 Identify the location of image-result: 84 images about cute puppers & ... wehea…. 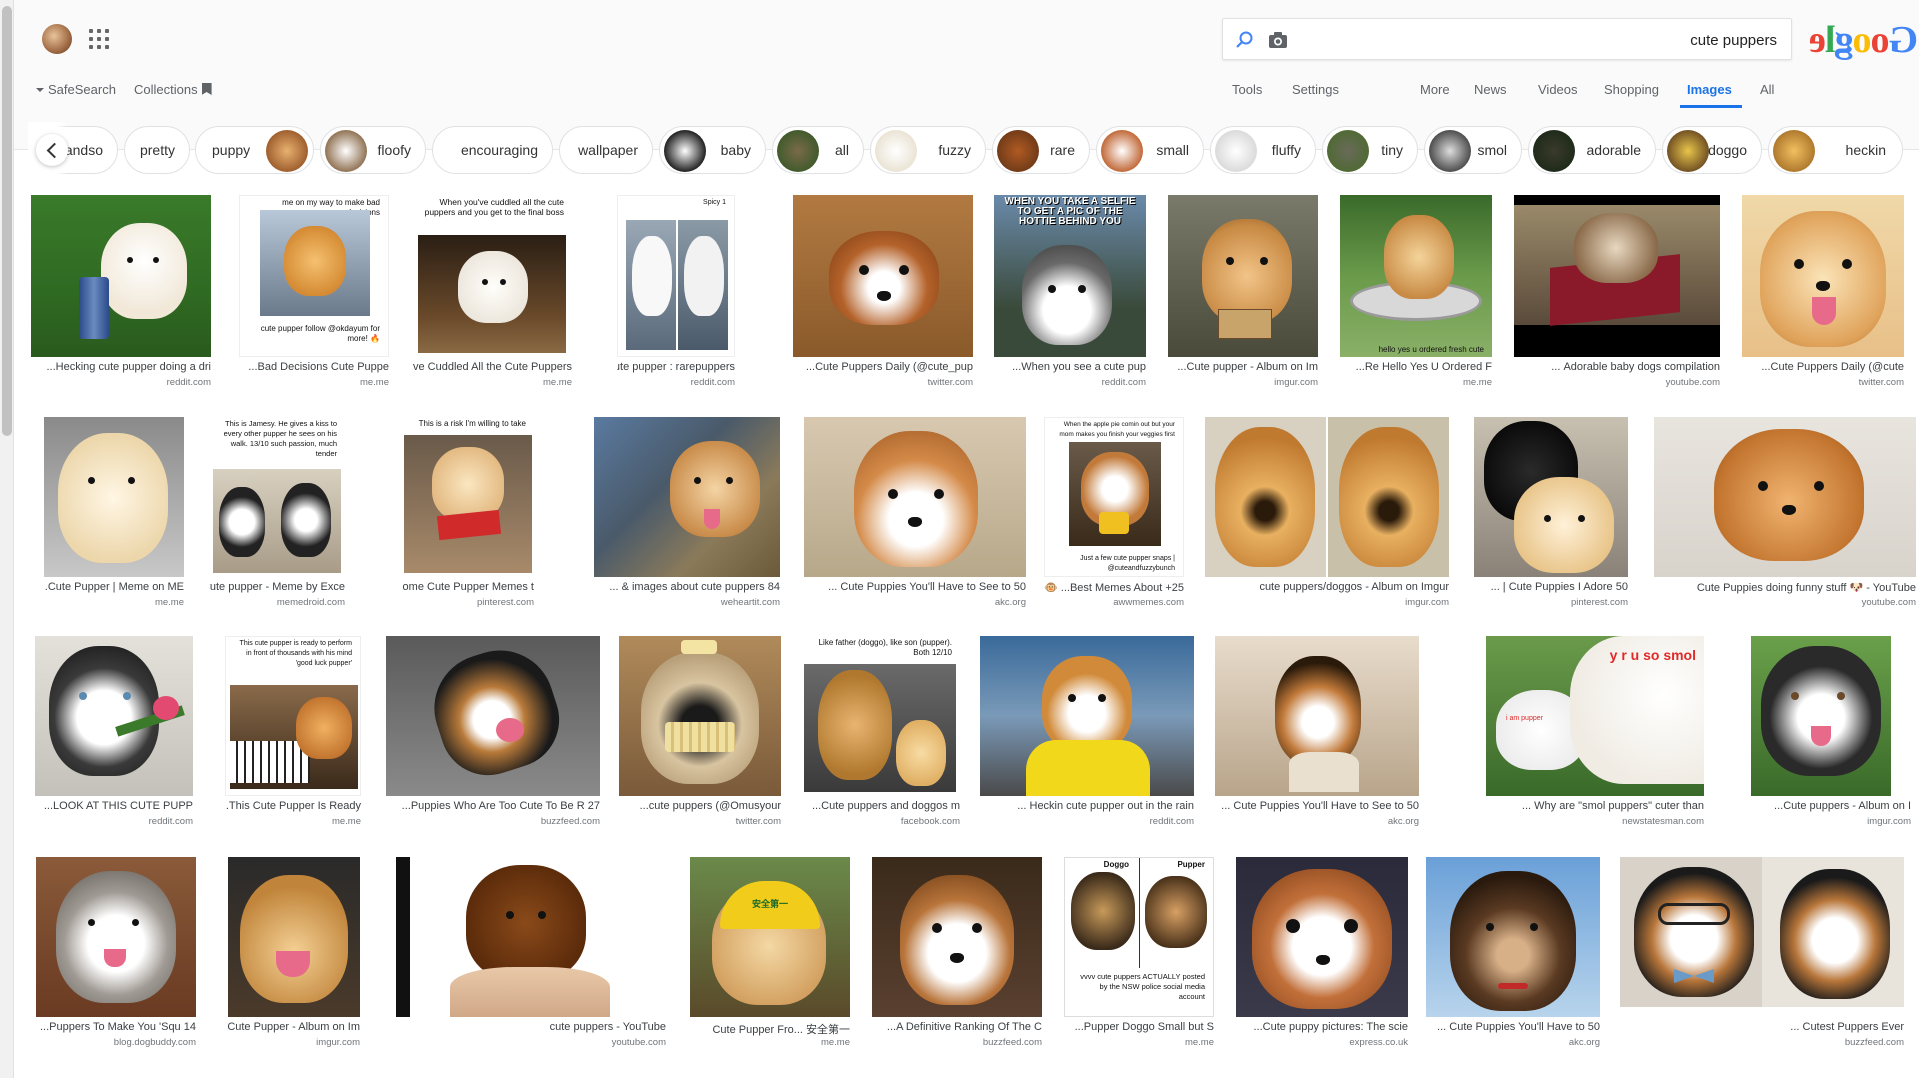
(687, 512).